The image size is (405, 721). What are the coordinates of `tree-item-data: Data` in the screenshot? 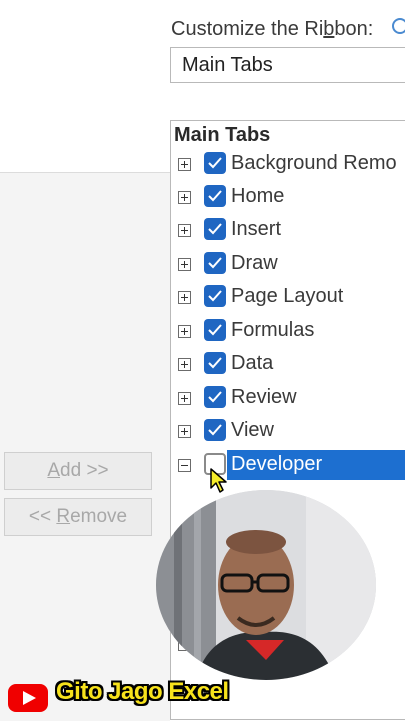 It's located at (288, 365).